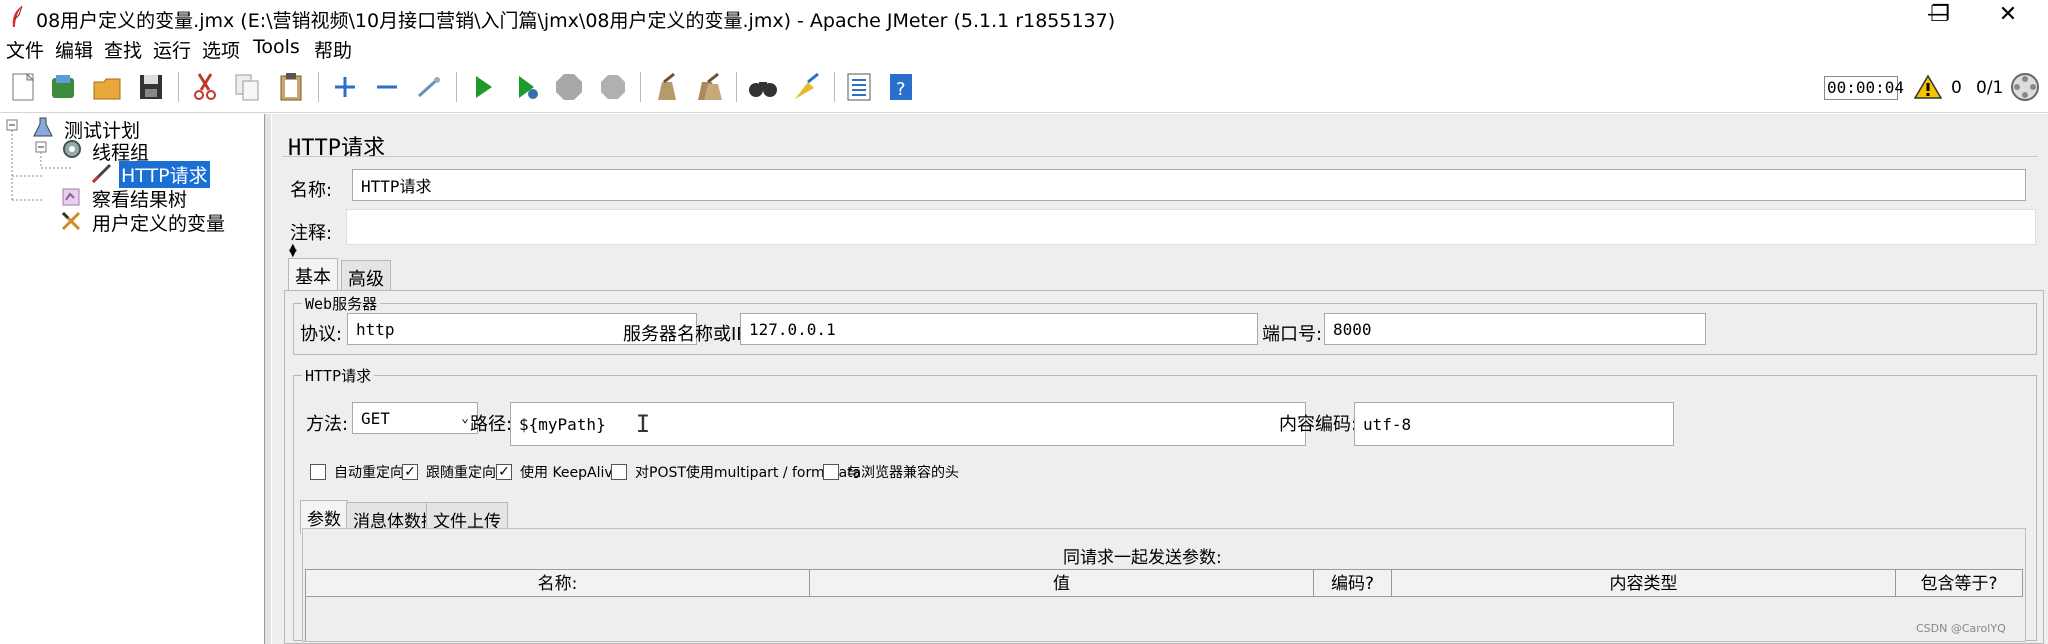  I want to click on paste-icon, so click(291, 87).